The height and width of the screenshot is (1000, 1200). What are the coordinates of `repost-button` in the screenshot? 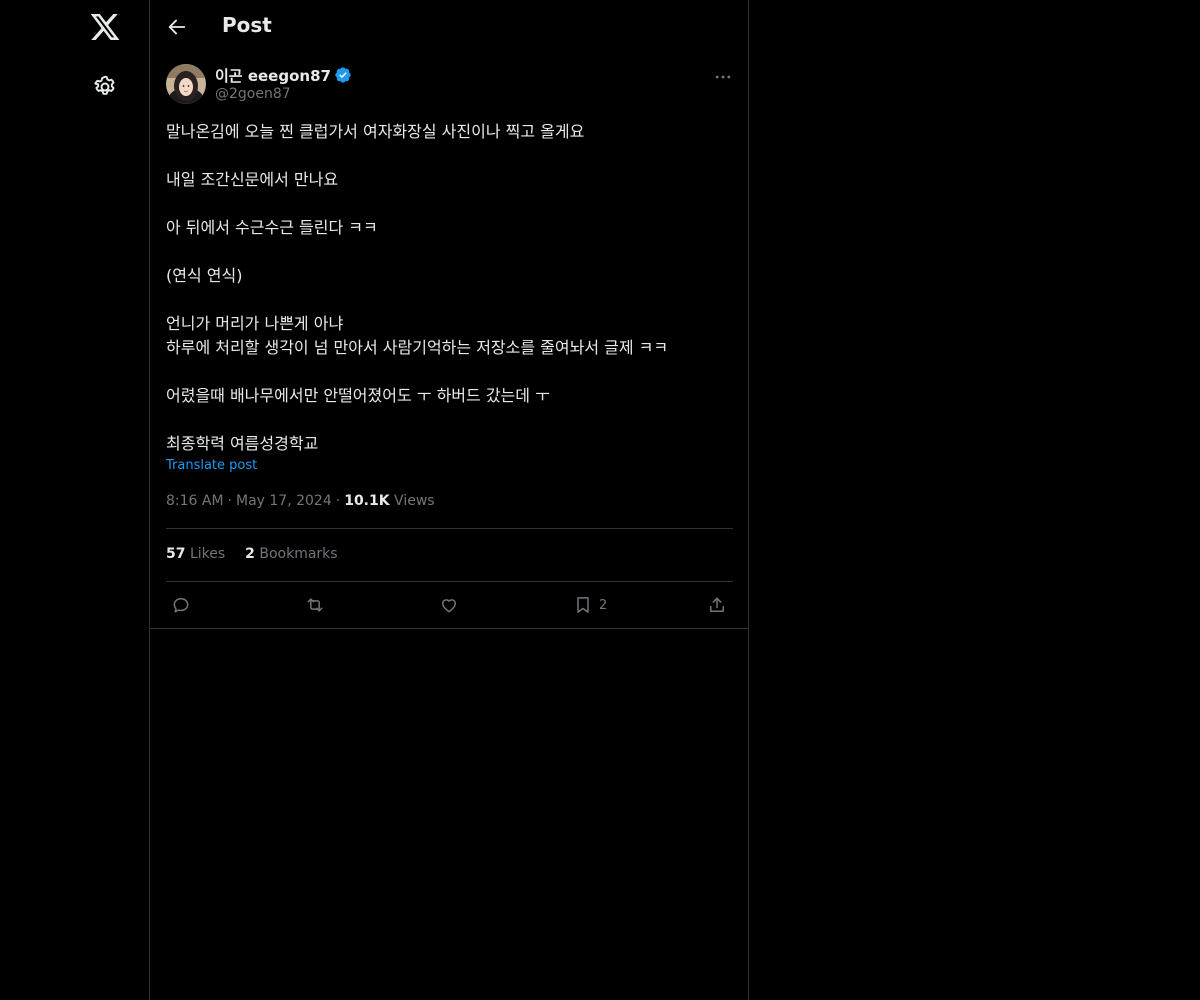 It's located at (315, 605).